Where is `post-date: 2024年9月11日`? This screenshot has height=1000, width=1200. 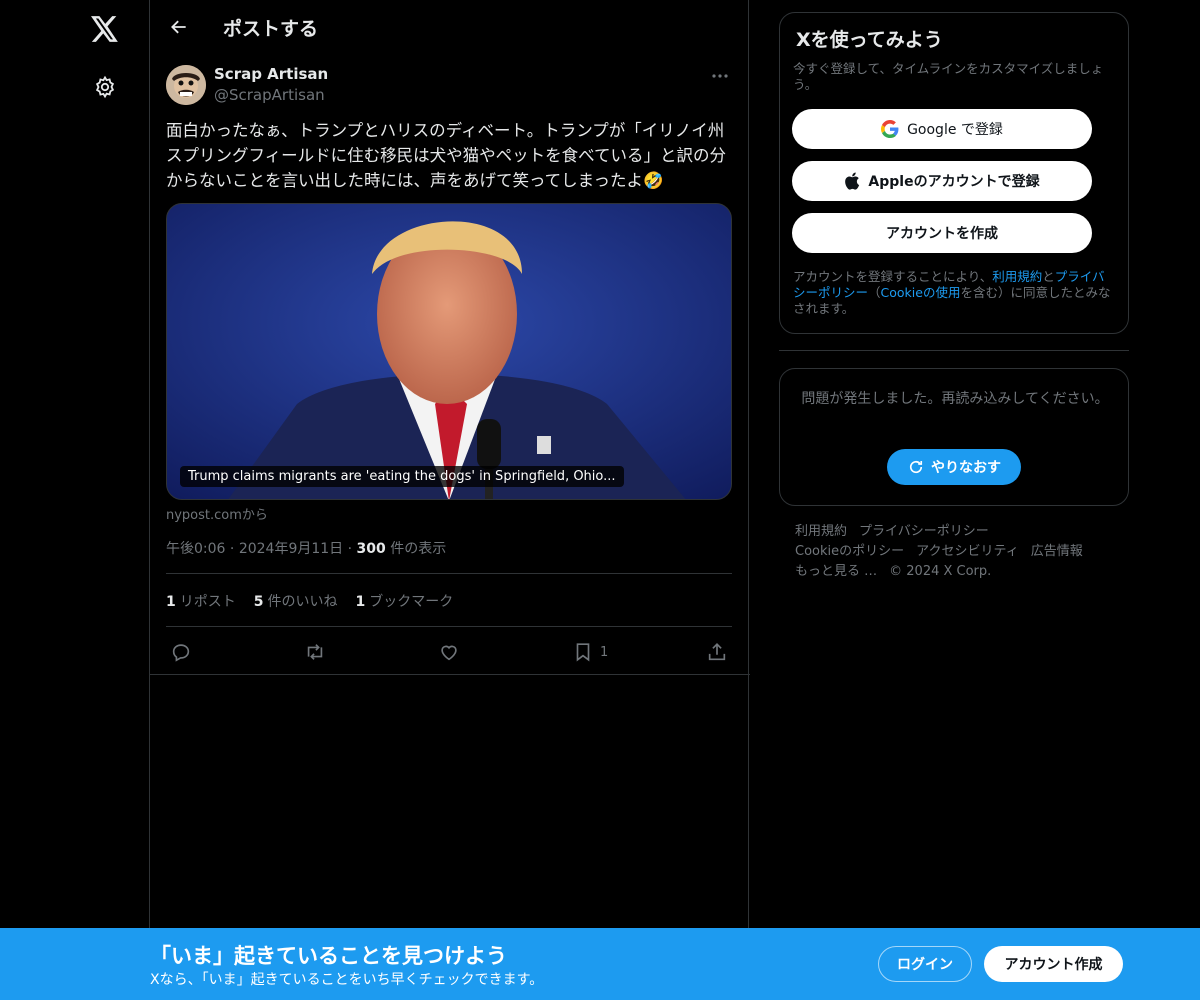
post-date: 2024年9月11日 is located at coordinates (291, 549).